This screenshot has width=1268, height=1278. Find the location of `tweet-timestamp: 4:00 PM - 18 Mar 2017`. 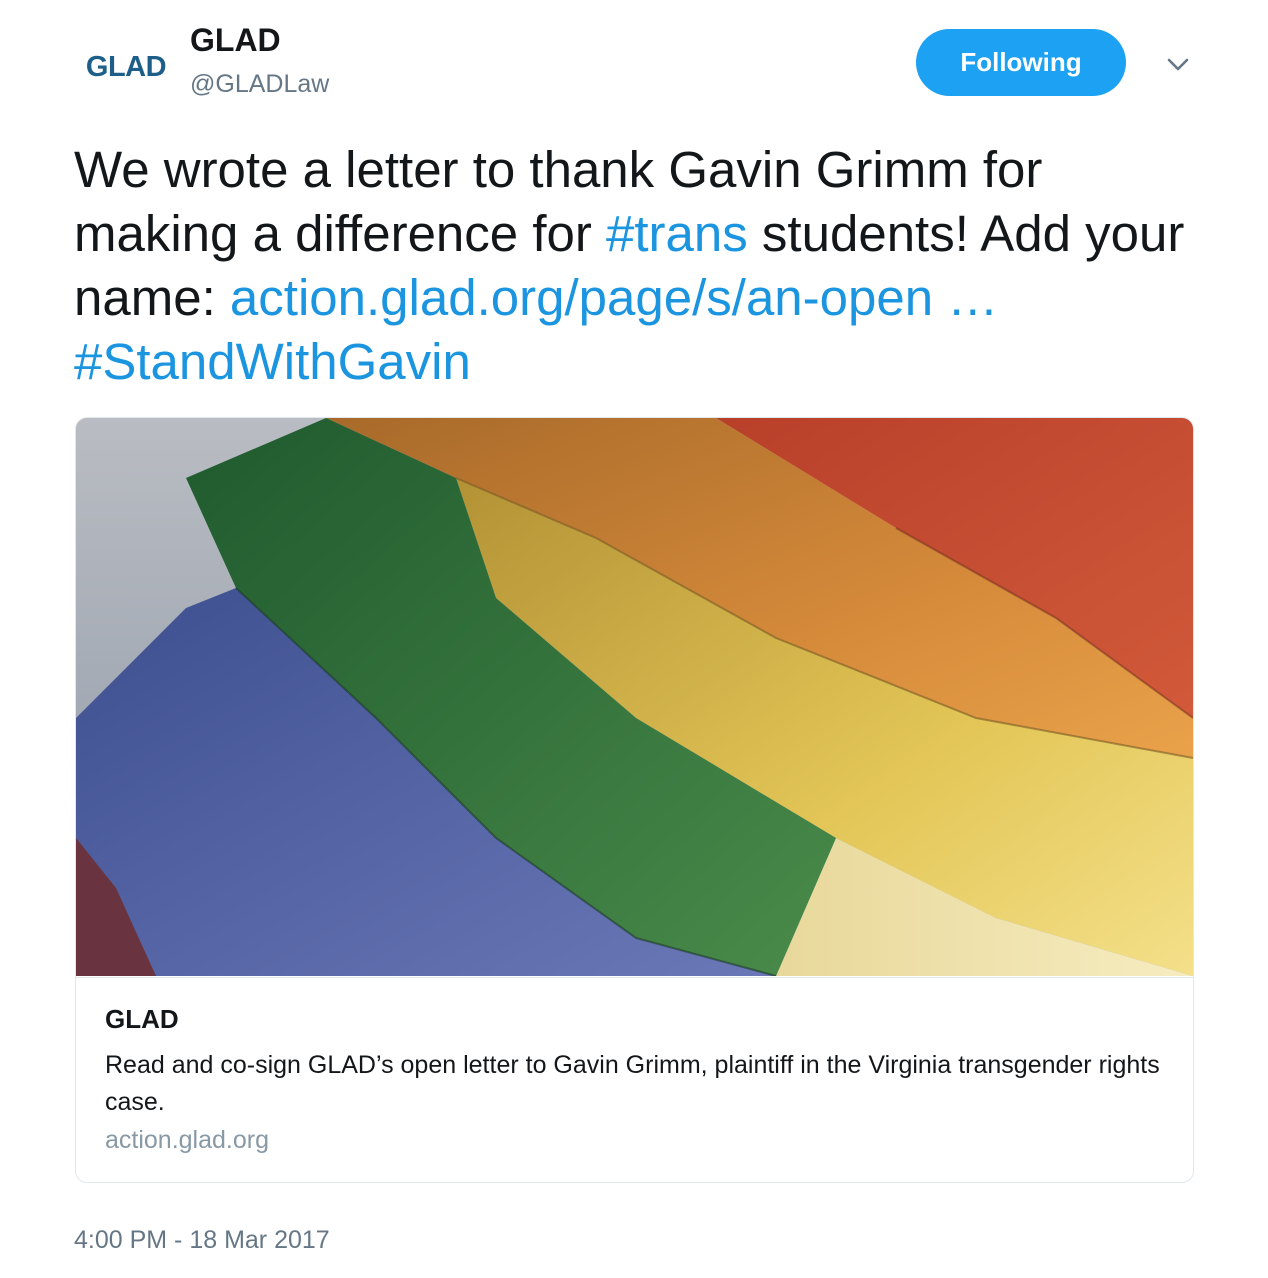

tweet-timestamp: 4:00 PM - 18 Mar 2017 is located at coordinates (202, 1240).